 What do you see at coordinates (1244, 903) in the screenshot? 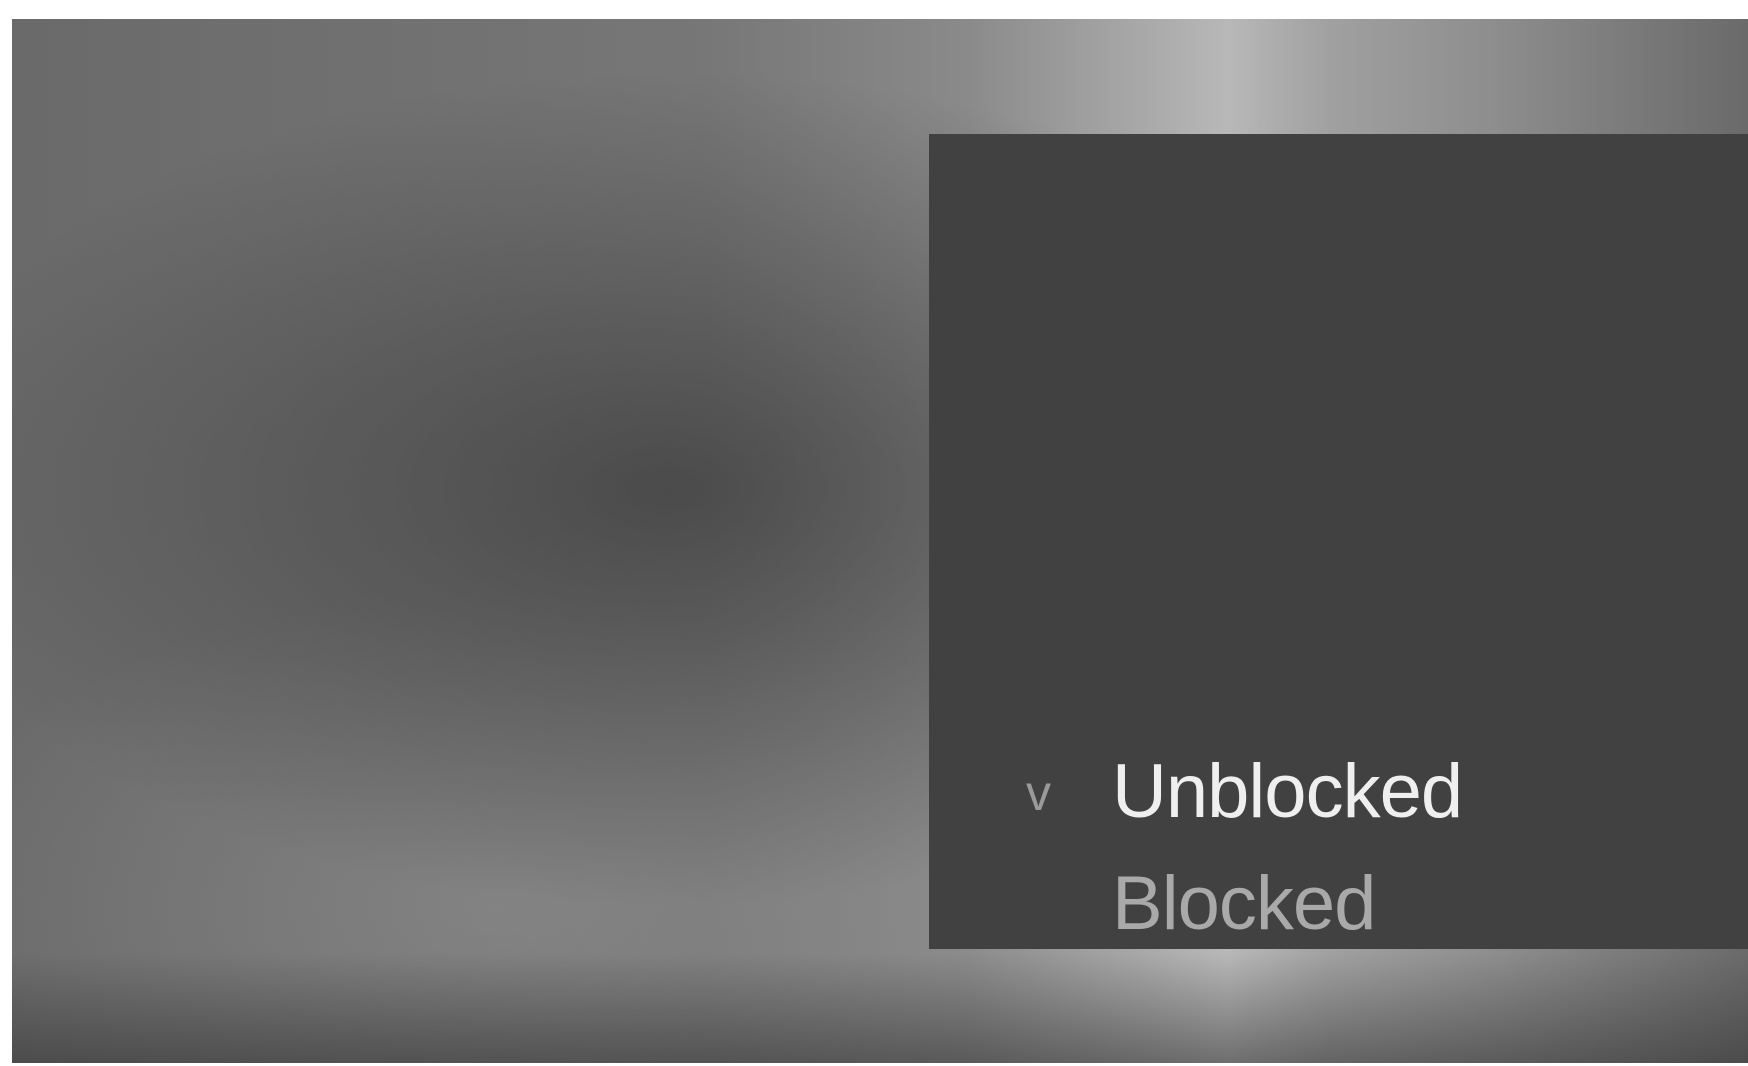
I see `option-label: Blocked` at bounding box center [1244, 903].